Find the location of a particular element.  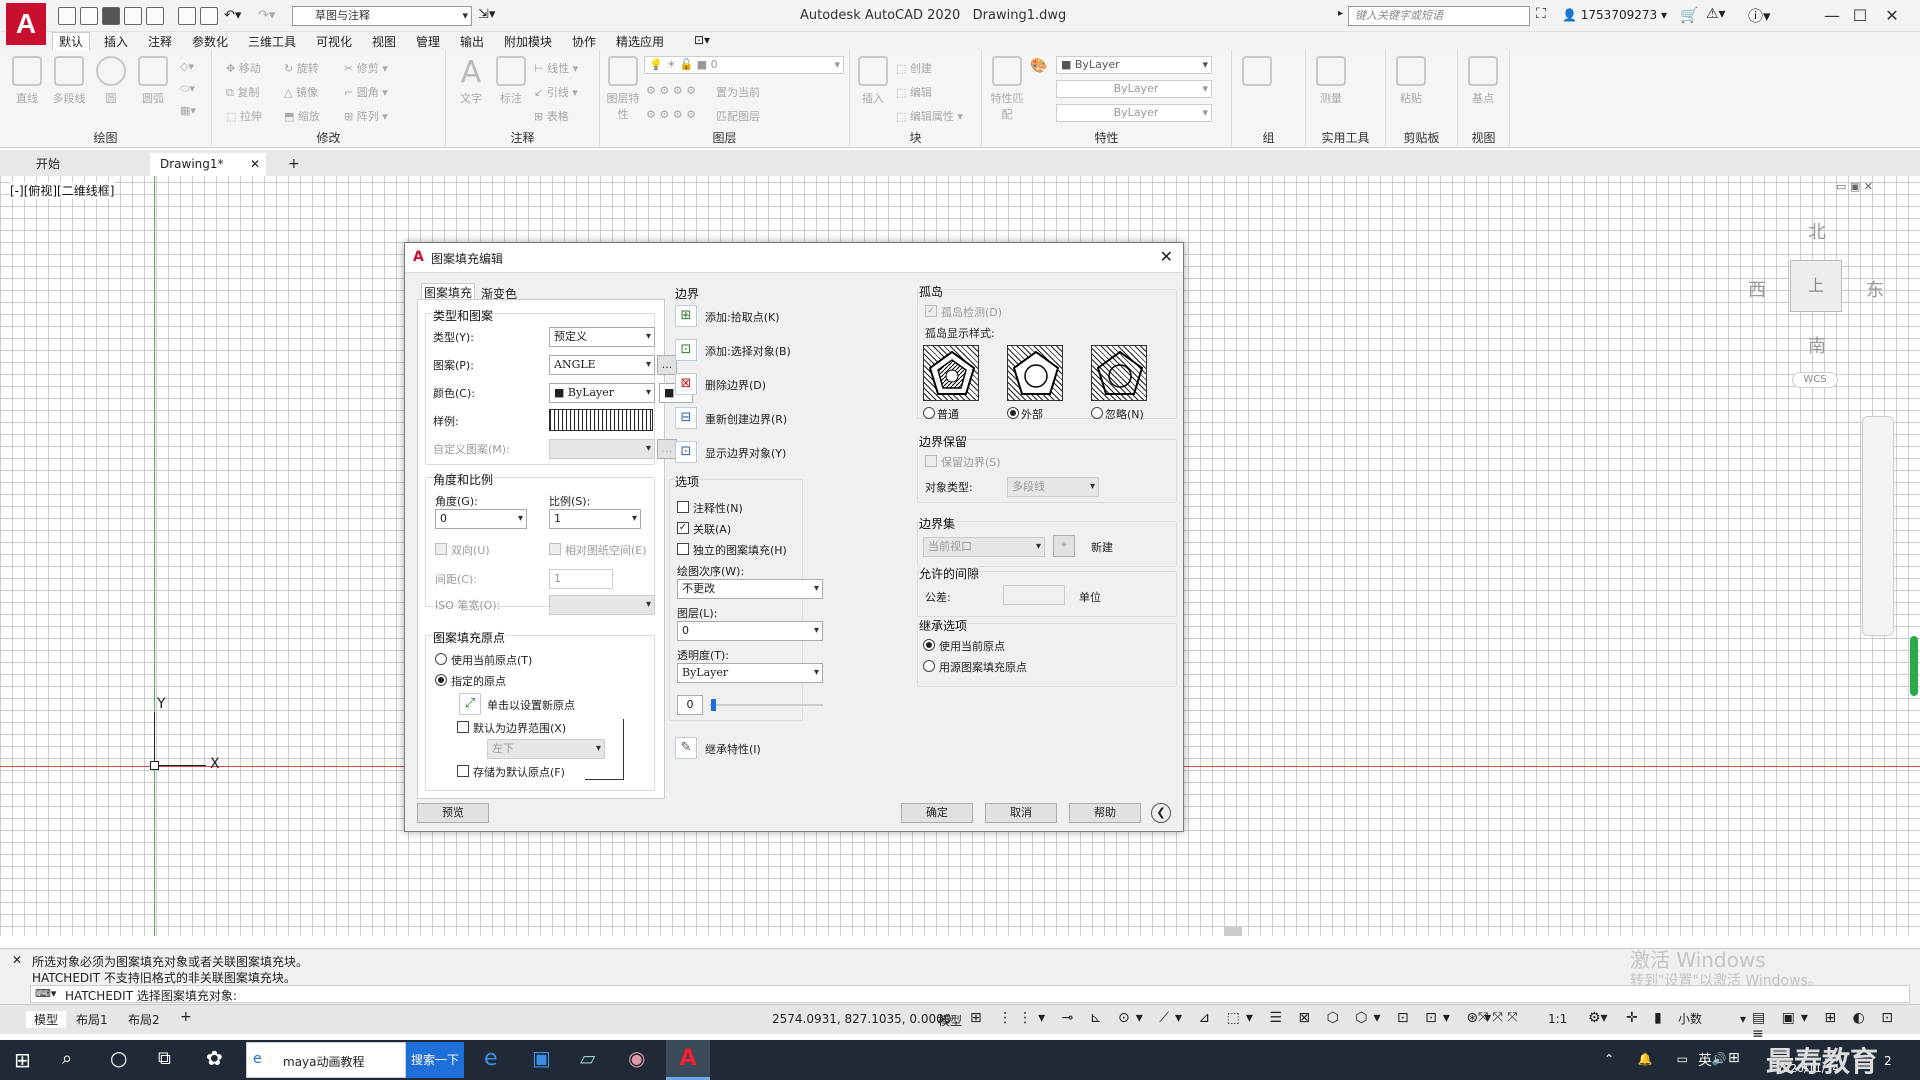

boundary-set-dropdown: 当前视口 ▾ is located at coordinates (984, 547).